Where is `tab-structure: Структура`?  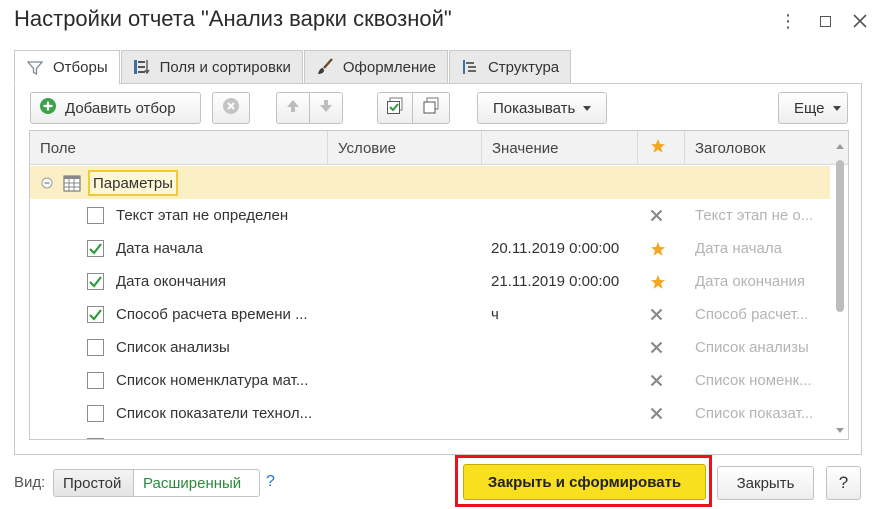
tab-structure: Структура is located at coordinates (510, 67).